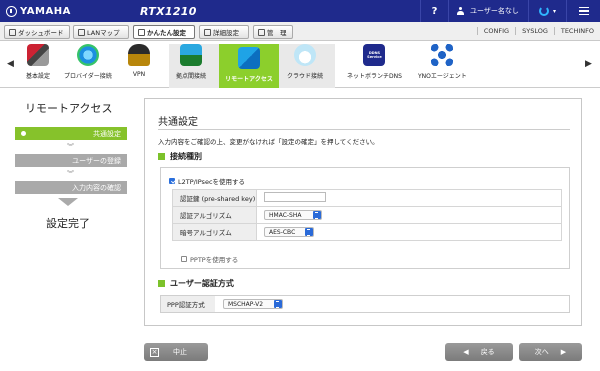  I want to click on back-label: 戻る, so click(487, 352).